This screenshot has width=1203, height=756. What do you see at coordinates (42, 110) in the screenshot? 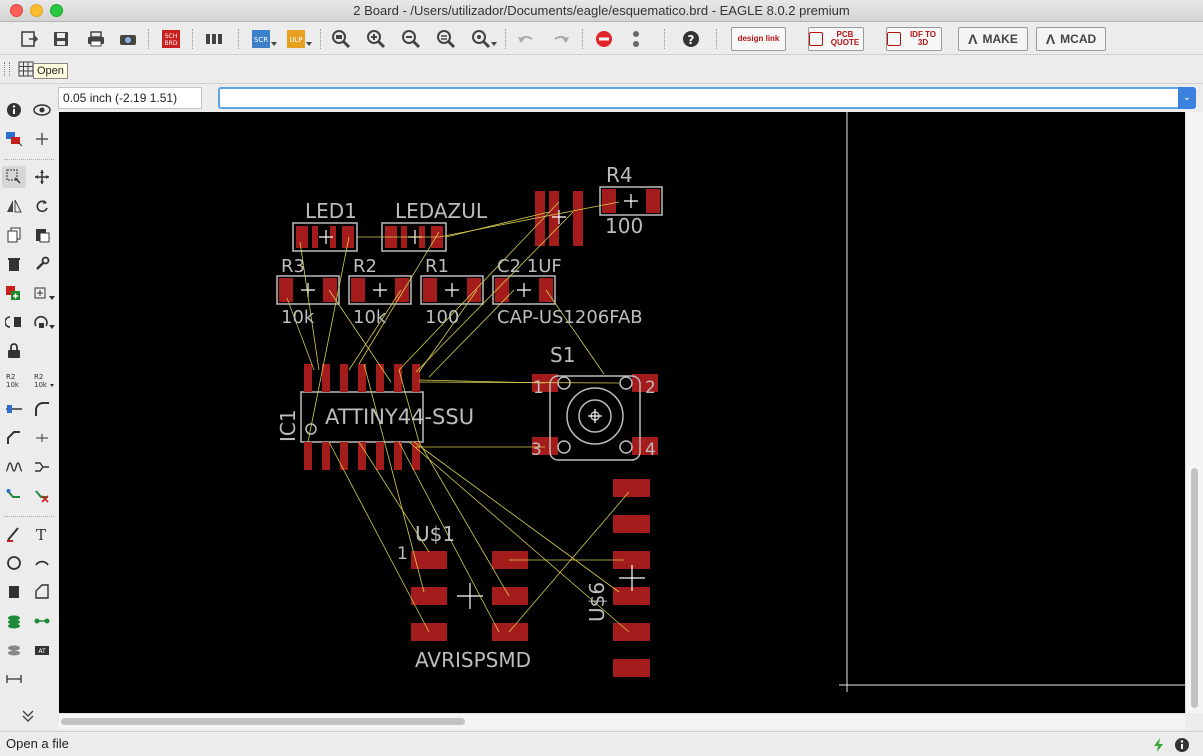
I see `show-icon` at bounding box center [42, 110].